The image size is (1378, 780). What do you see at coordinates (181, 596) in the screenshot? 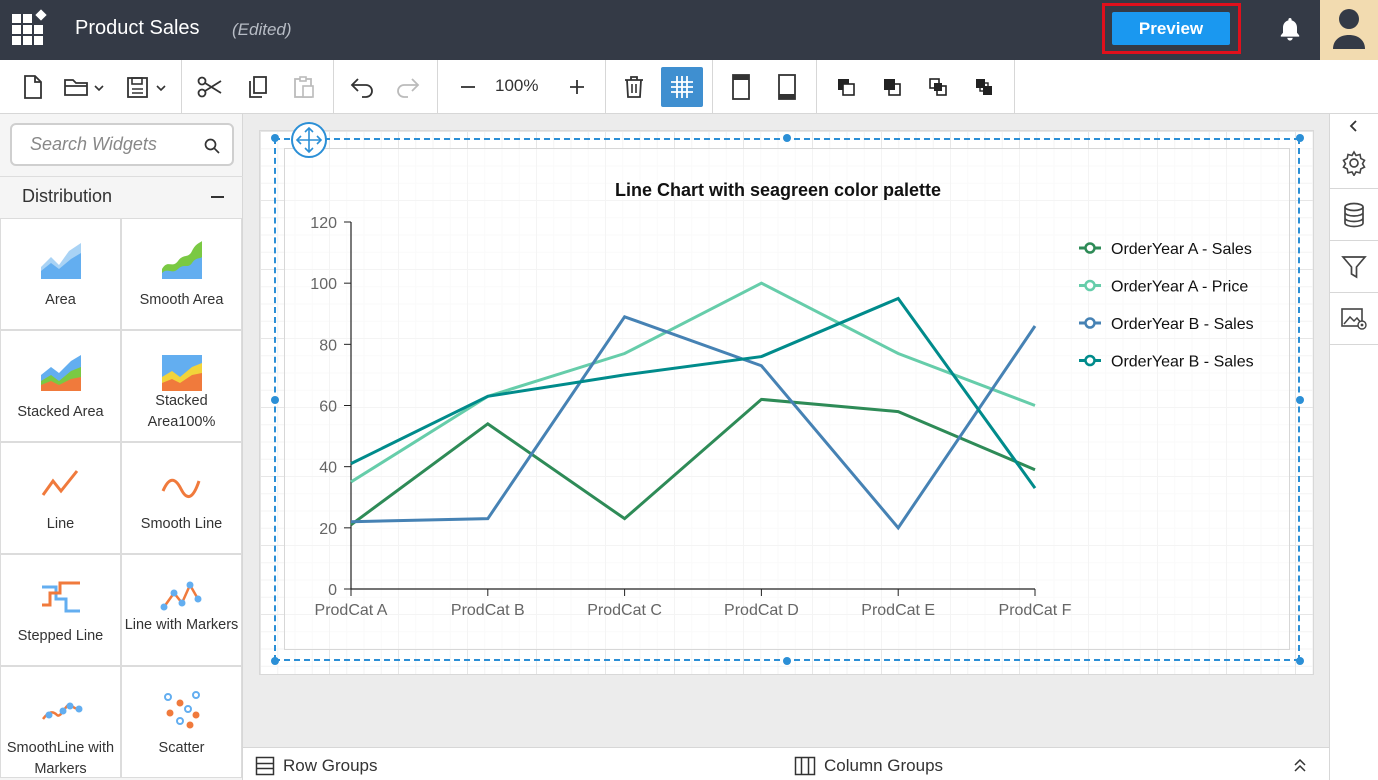
I see `line-markers-icon` at bounding box center [181, 596].